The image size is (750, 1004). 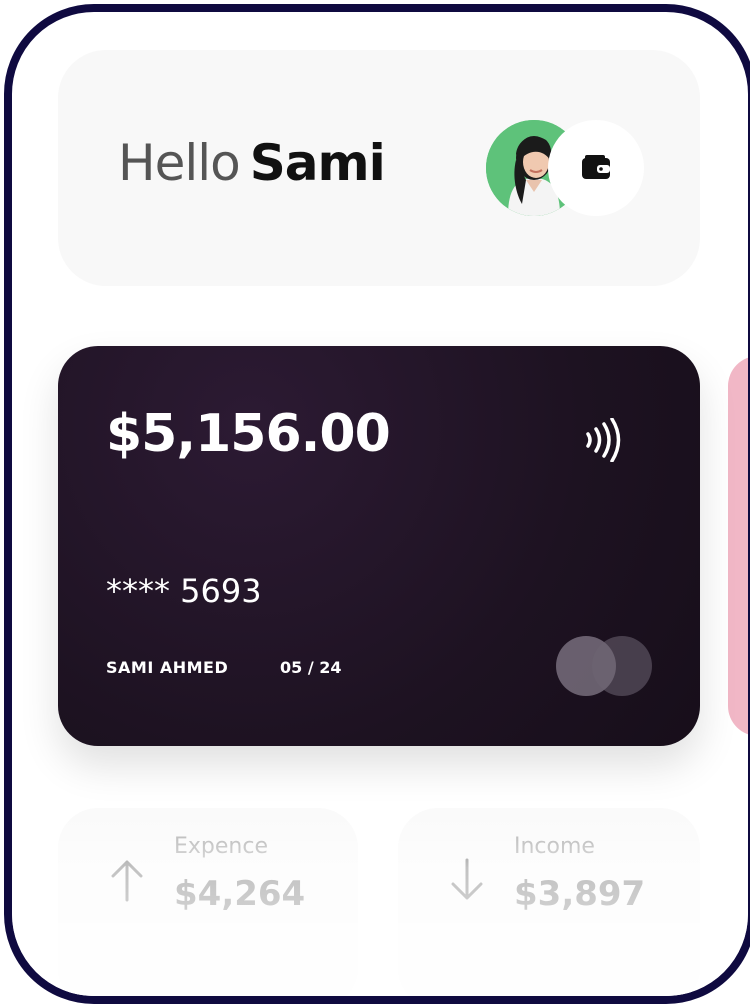 I want to click on card-logo-circle-right, so click(x=622, y=666).